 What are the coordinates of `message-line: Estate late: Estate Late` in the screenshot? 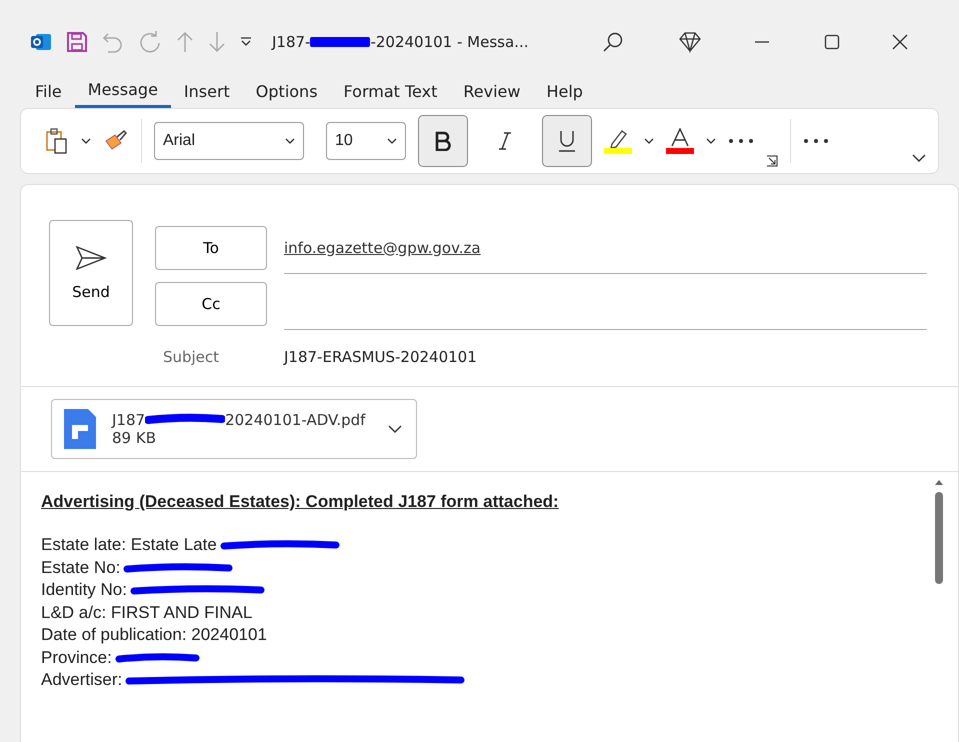 It's located at (129, 545).